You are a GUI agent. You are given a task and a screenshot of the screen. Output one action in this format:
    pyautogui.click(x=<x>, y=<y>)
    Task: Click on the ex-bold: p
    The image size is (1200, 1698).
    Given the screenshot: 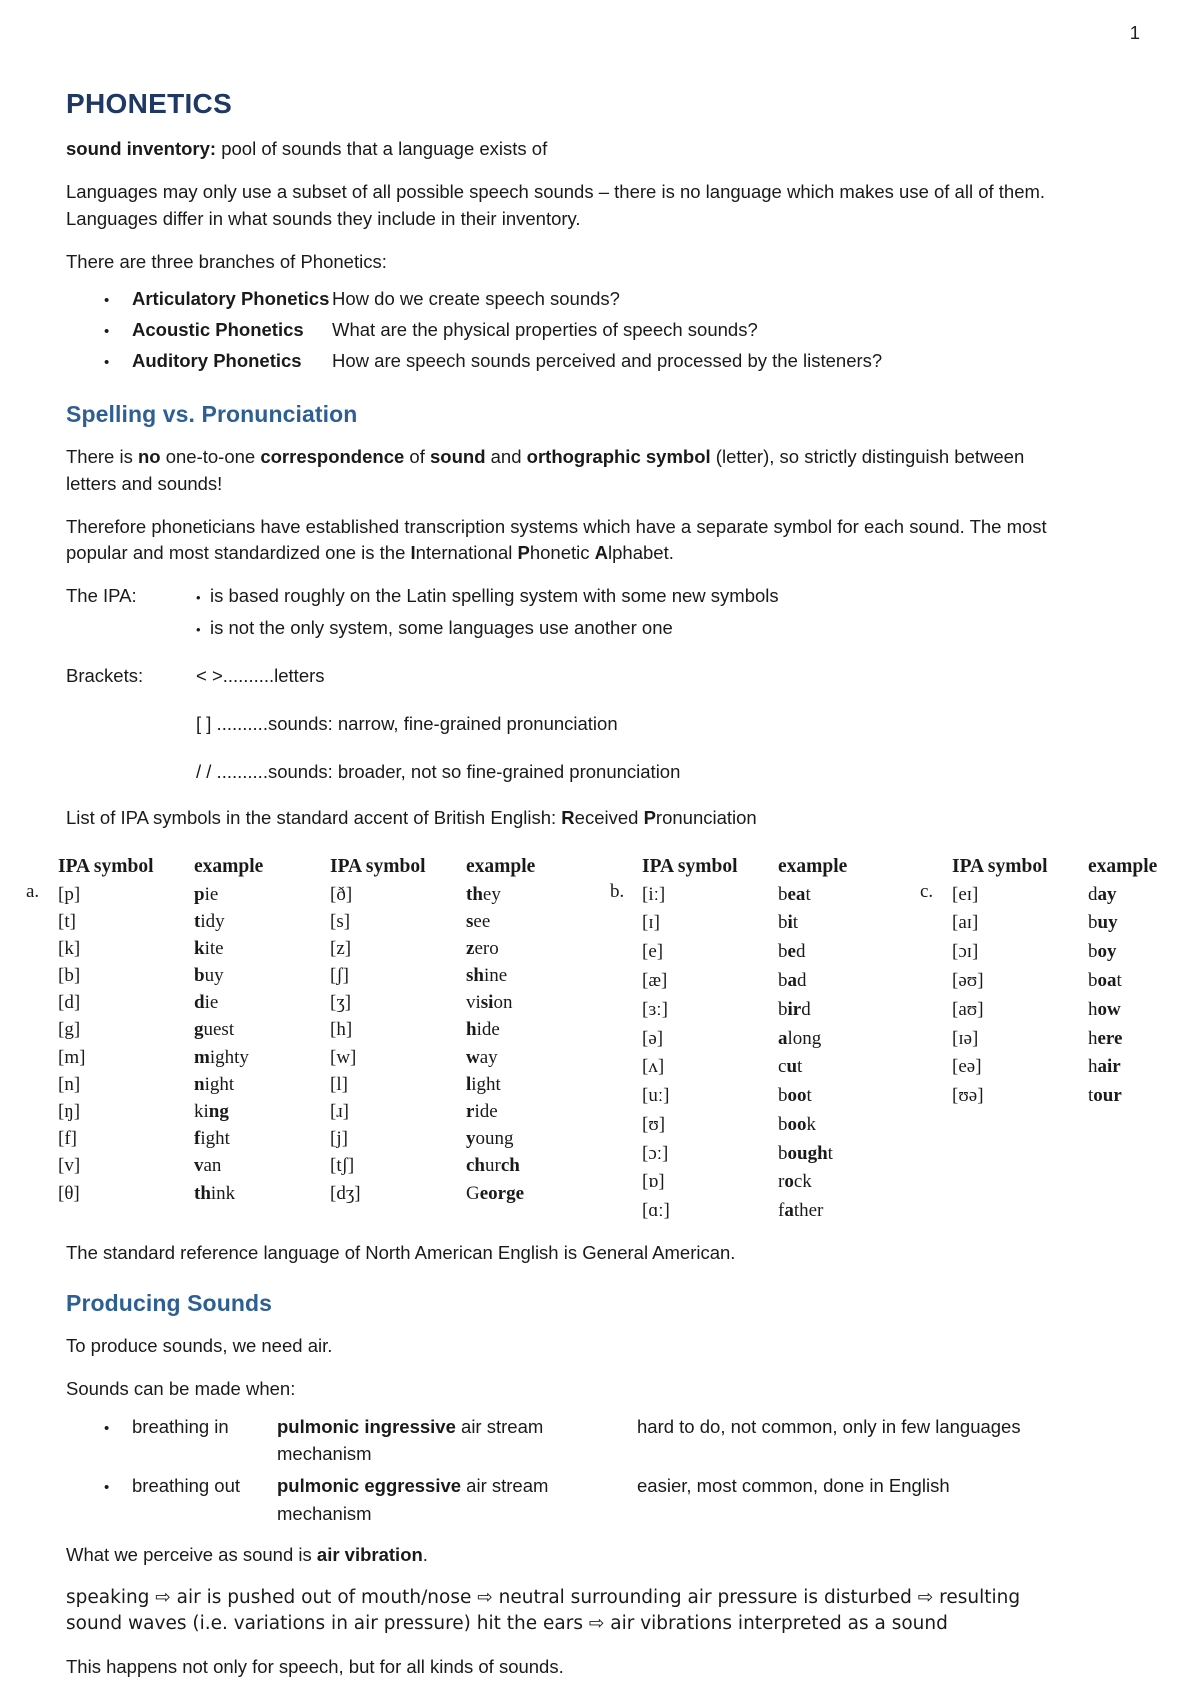 What is the action you would take?
    pyautogui.click(x=199, y=894)
    